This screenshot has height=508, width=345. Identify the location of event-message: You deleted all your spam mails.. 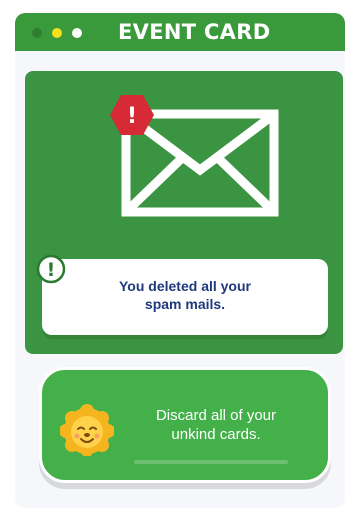
(185, 295).